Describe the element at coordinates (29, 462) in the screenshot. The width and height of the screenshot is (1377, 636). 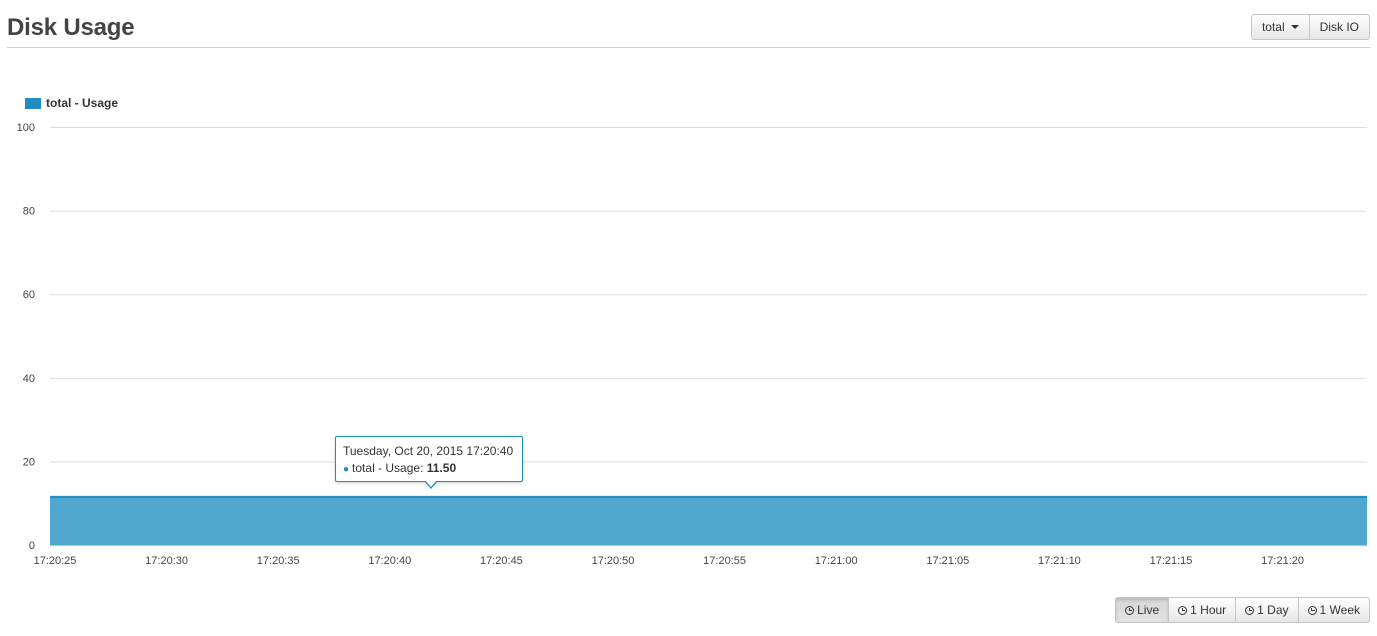
I see `y-tick-label: 20` at that location.